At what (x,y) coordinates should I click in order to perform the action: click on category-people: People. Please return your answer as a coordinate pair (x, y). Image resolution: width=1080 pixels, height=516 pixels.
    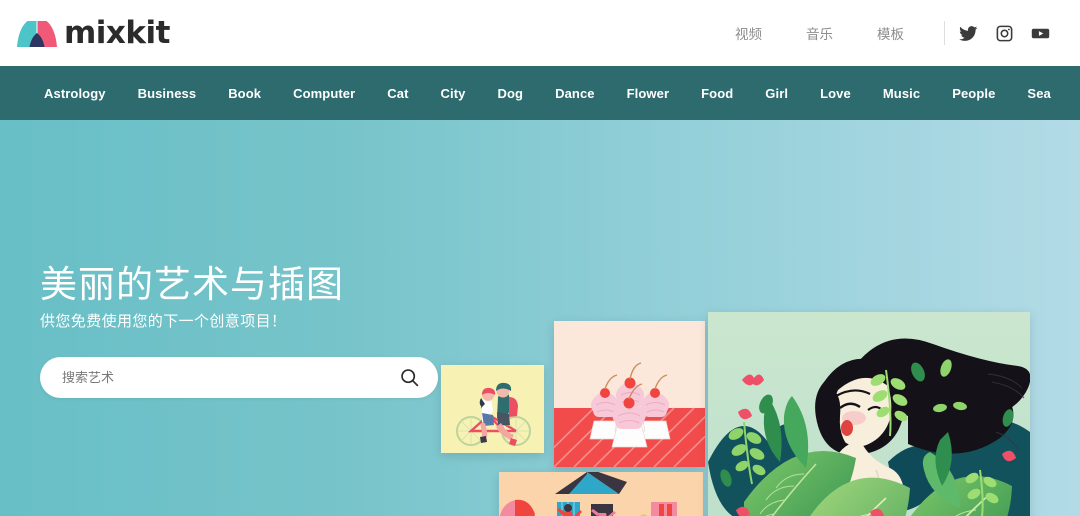
    Looking at the image, I should click on (973, 93).